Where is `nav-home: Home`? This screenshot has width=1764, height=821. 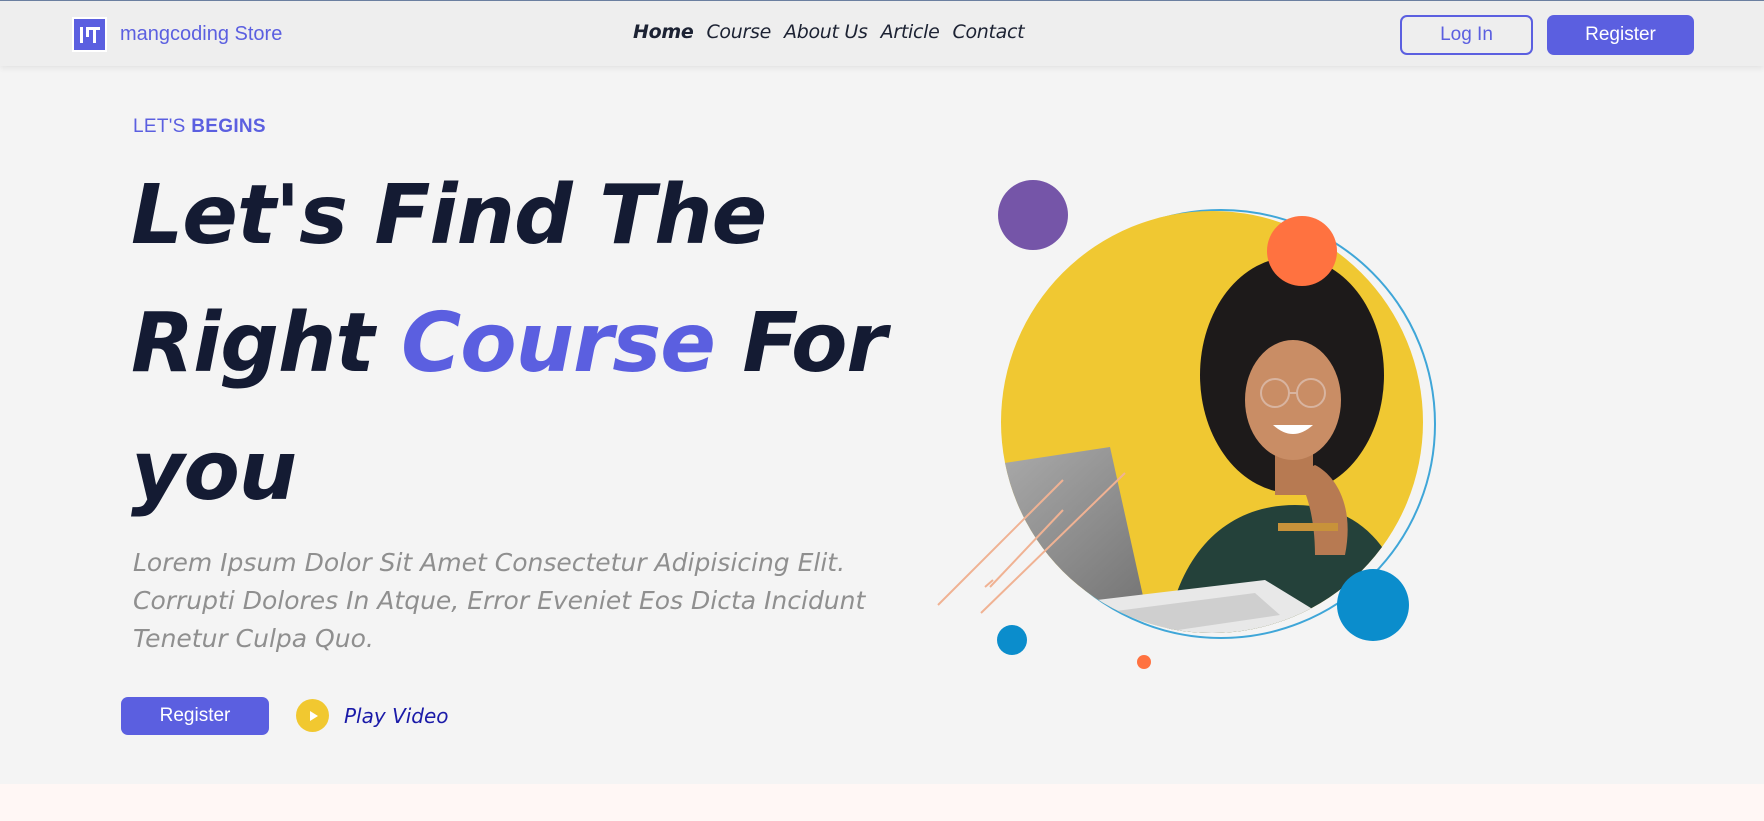
nav-home: Home is located at coordinates (663, 32).